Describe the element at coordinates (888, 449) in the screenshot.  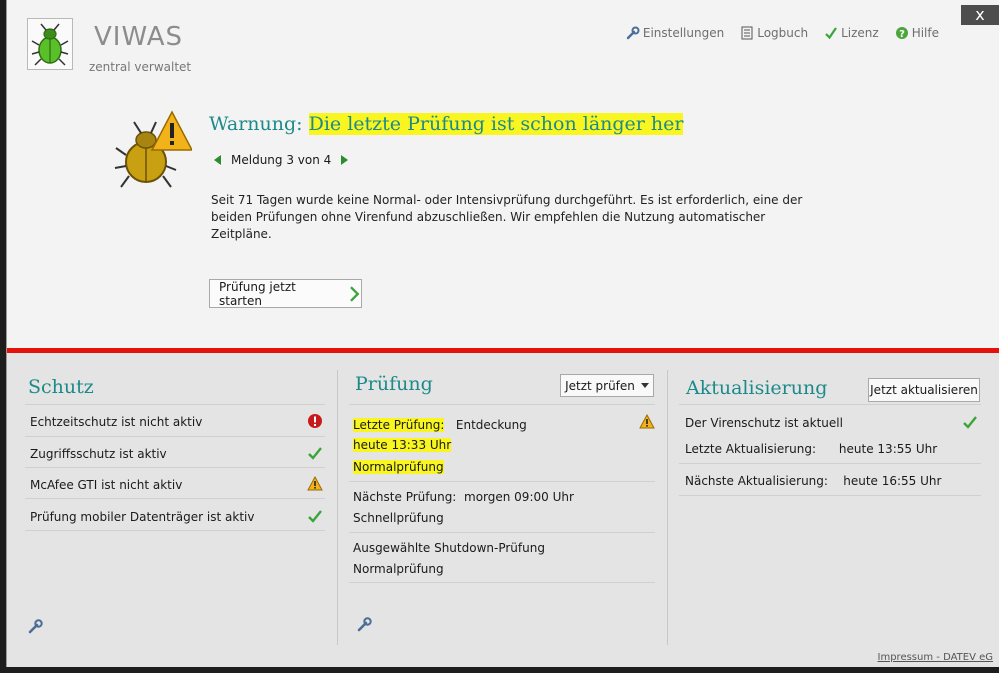
I see `last-update-value: heute 13:55 Uhr` at that location.